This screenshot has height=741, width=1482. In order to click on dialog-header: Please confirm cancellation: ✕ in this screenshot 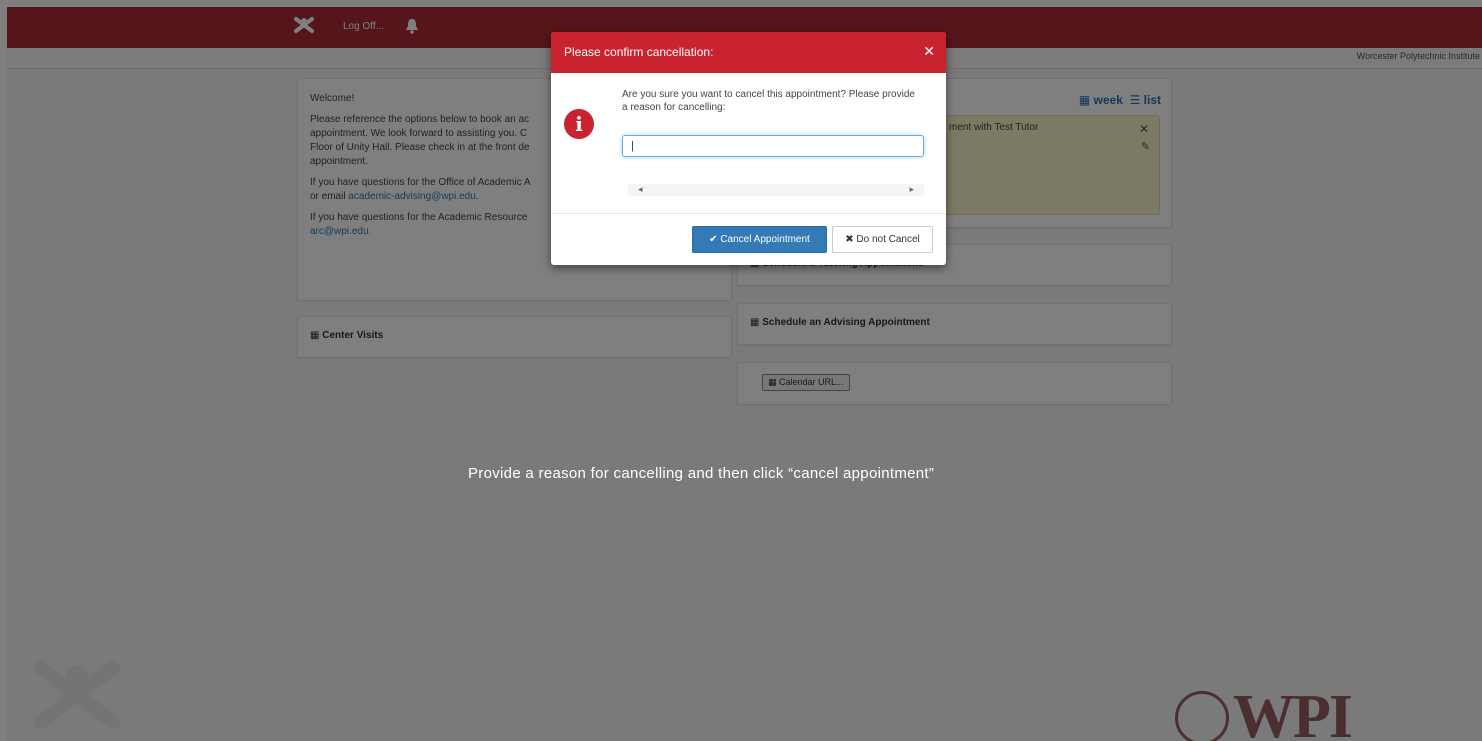, I will do `click(748, 52)`.